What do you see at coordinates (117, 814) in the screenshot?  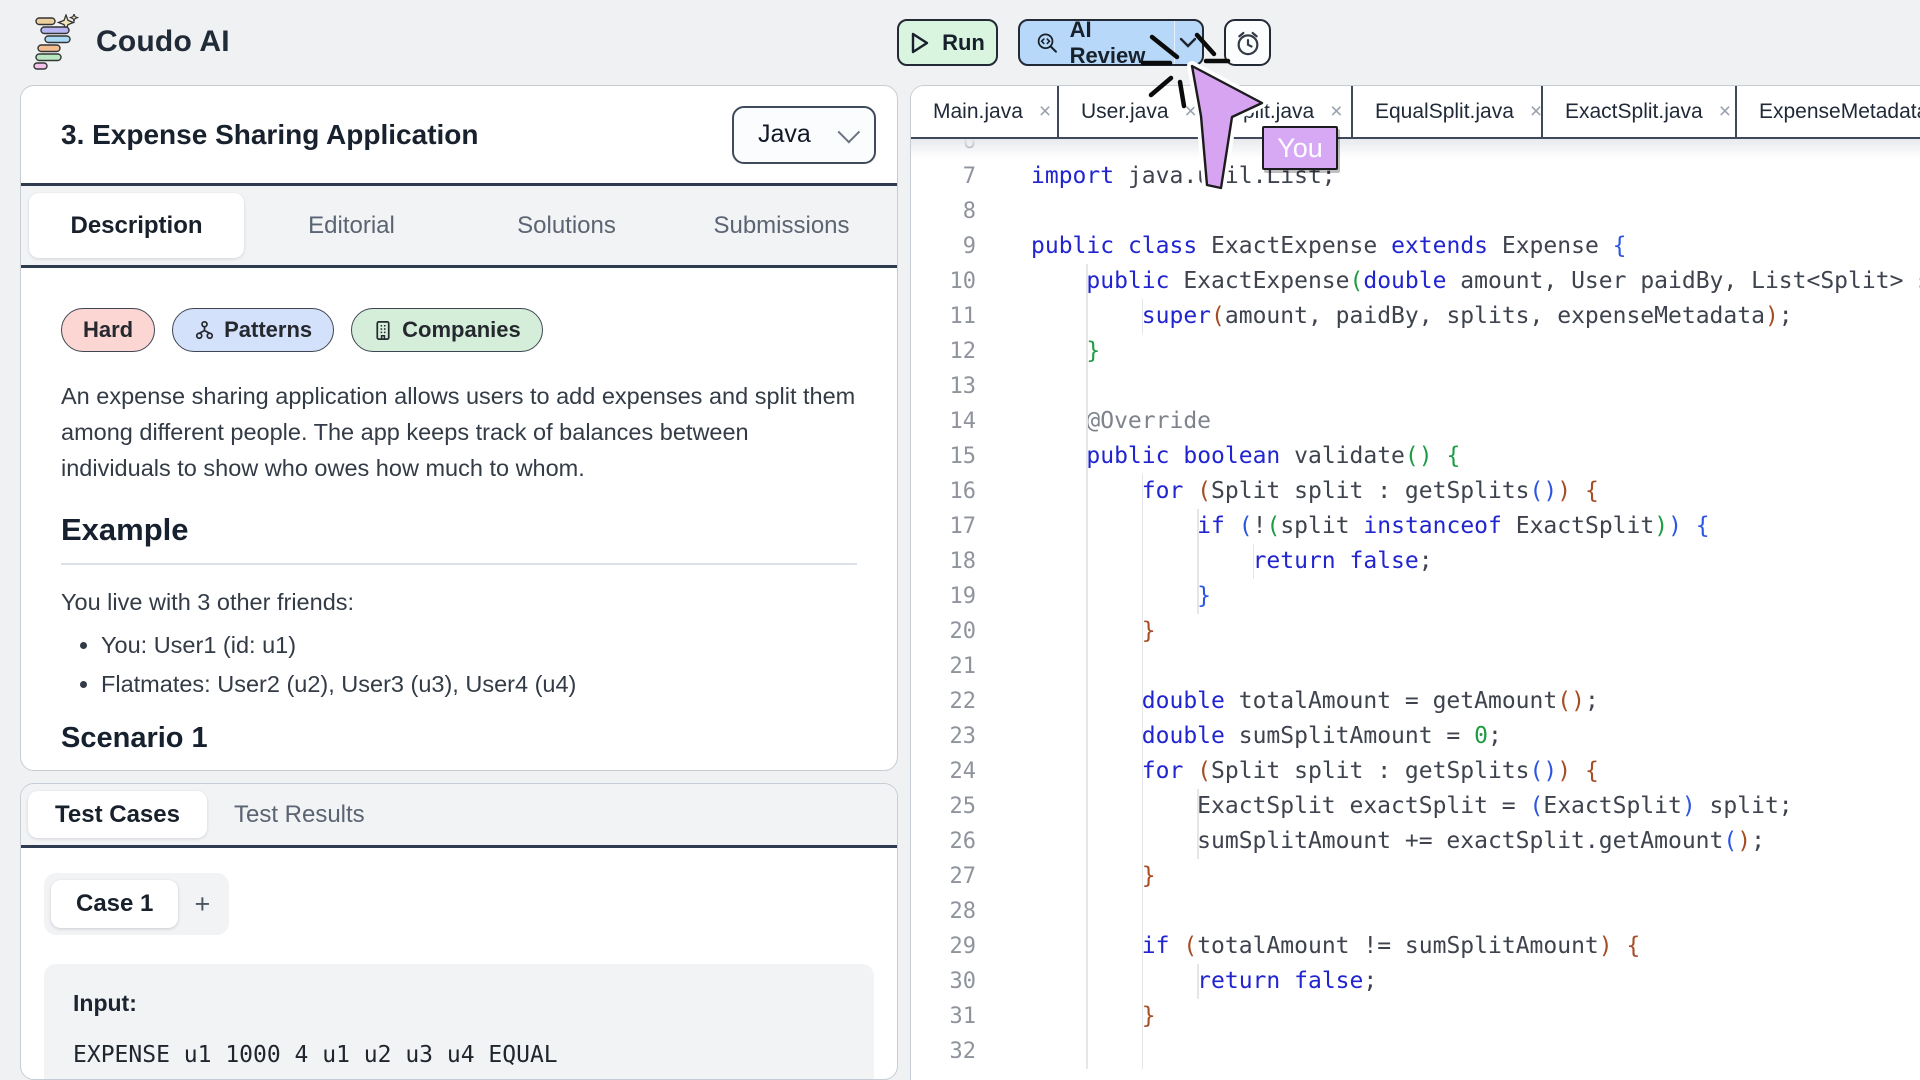 I see `tab-test-cases: Test Cases` at bounding box center [117, 814].